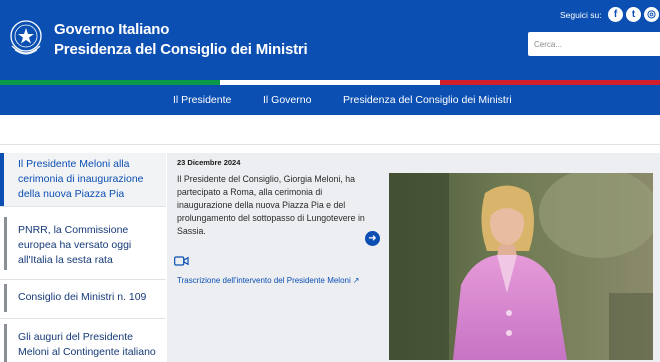 The image size is (660, 362). I want to click on video-camera-icon, so click(181, 261).